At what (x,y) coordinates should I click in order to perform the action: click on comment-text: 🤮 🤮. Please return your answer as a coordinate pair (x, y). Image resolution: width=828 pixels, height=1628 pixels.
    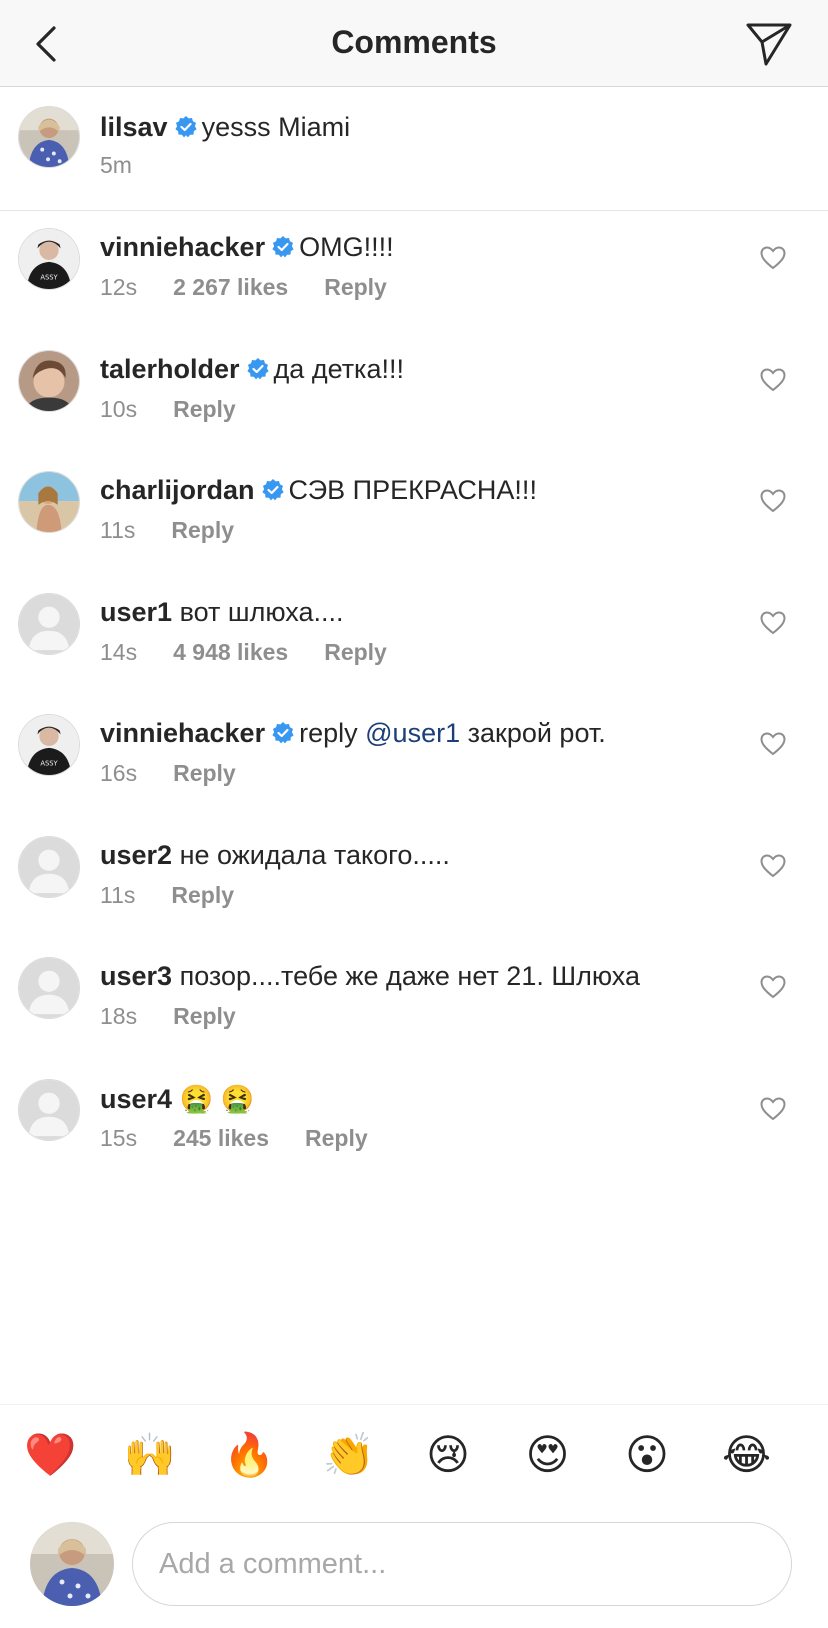
    Looking at the image, I should click on (217, 1098).